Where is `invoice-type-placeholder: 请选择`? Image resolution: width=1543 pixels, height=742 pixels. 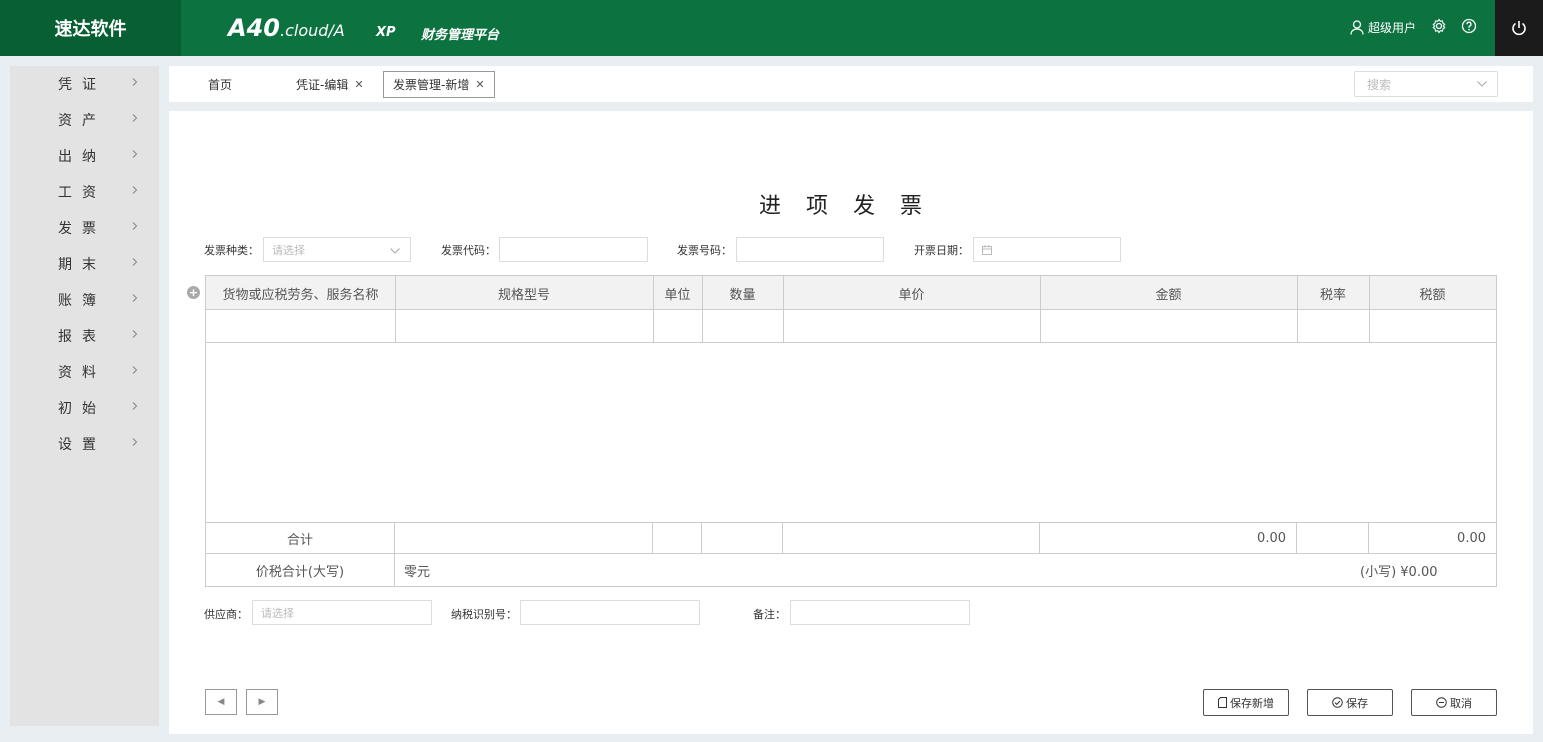
invoice-type-placeholder: 请选择 is located at coordinates (288, 250).